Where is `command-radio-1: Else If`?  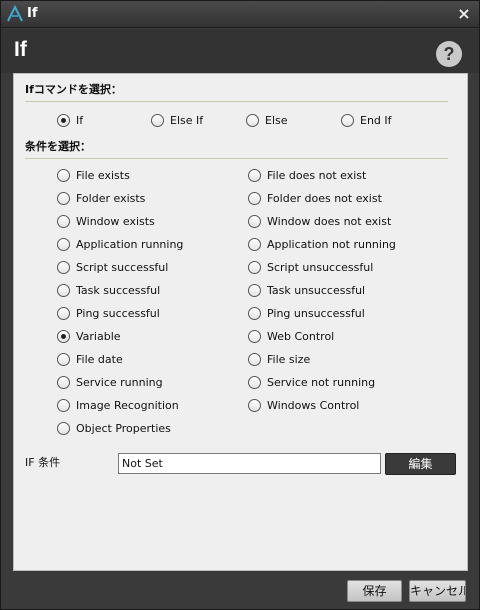 command-radio-1: Else If is located at coordinates (177, 120).